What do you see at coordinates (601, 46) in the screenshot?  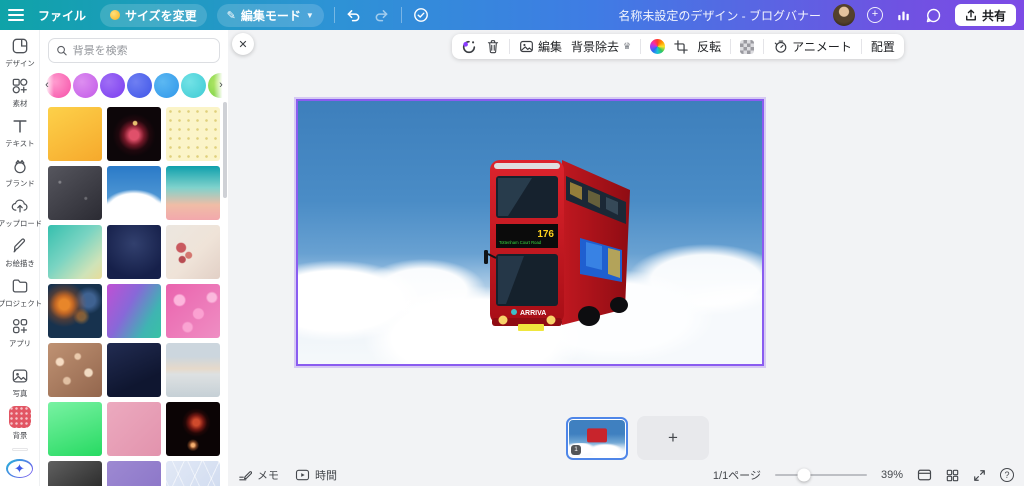 I see `background-remover-button: 背景除去 ♛` at bounding box center [601, 46].